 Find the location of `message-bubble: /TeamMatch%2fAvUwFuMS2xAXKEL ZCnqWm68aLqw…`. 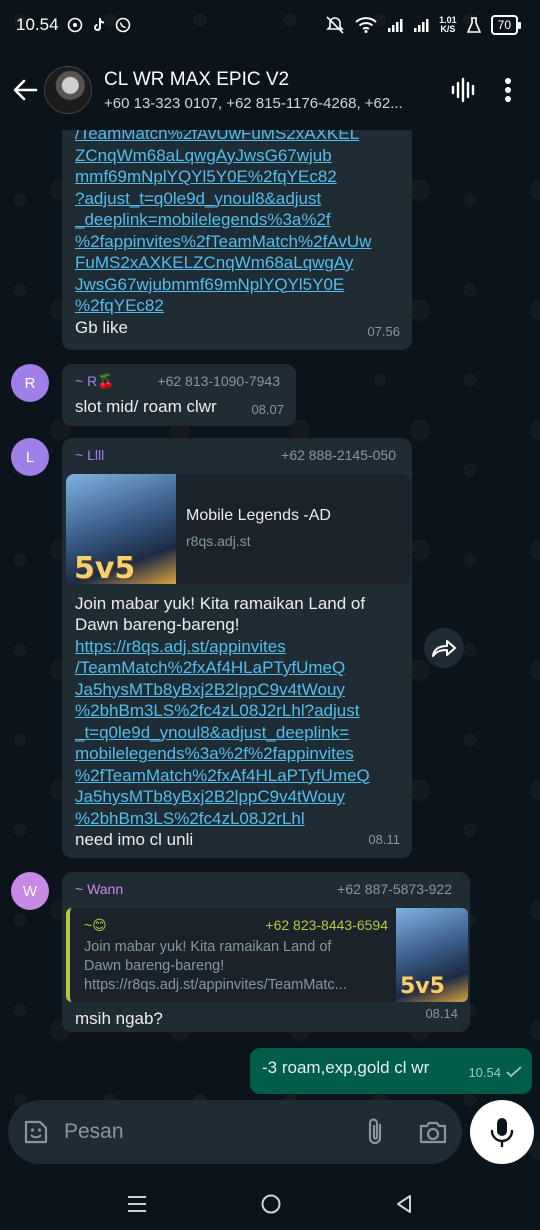

message-bubble: /TeamMatch%2fAvUwFuMS2xAXKEL ZCnqWm68aLqw… is located at coordinates (237, 225).